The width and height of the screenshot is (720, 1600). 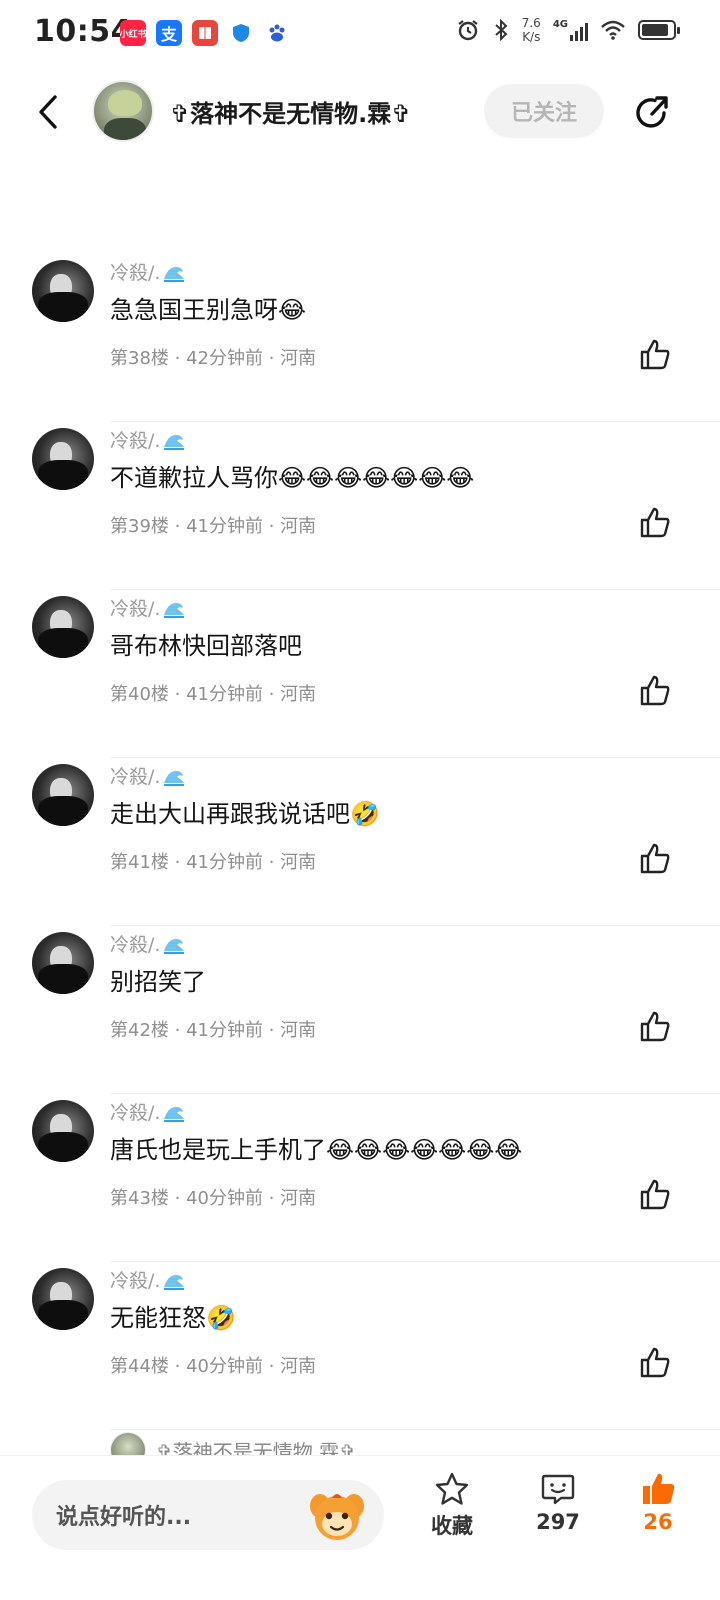 What do you see at coordinates (558, 1522) in the screenshot?
I see `comment-count: 297` at bounding box center [558, 1522].